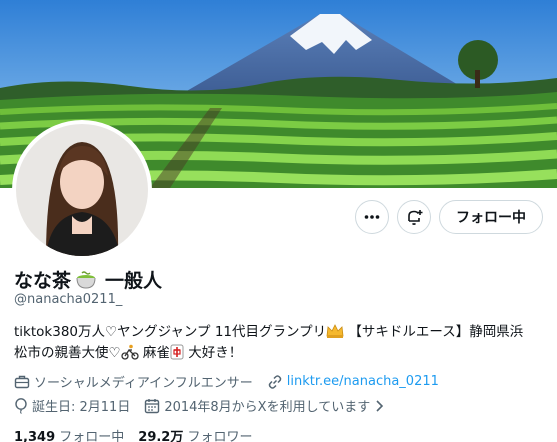 This screenshot has height=442, width=557. I want to click on profile-link-text: linktr.ee/nanacha_0211, so click(363, 381).